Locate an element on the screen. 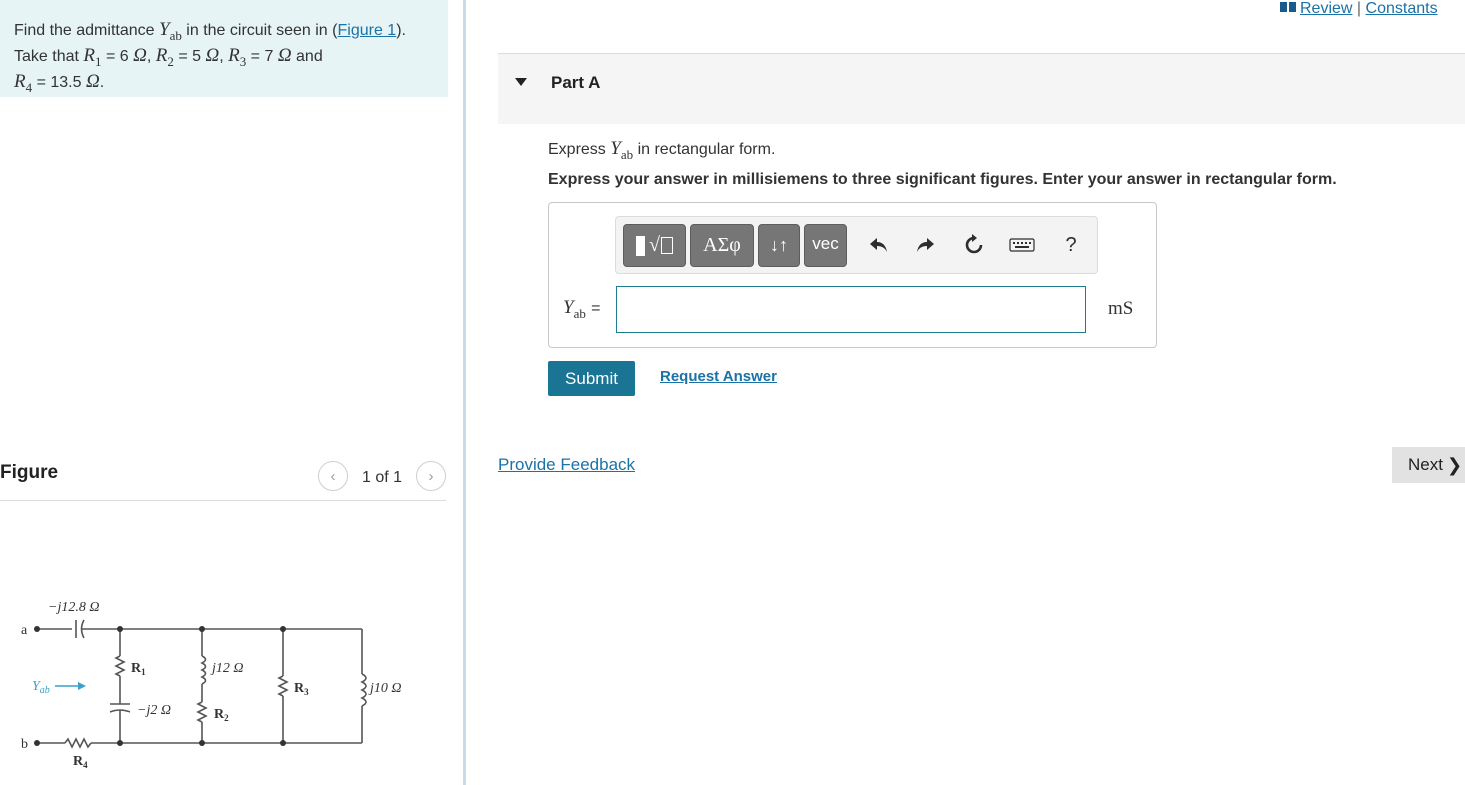 The width and height of the screenshot is (1465, 785). problem-intro-after: in the circuit seen in ( is located at coordinates (262, 30).